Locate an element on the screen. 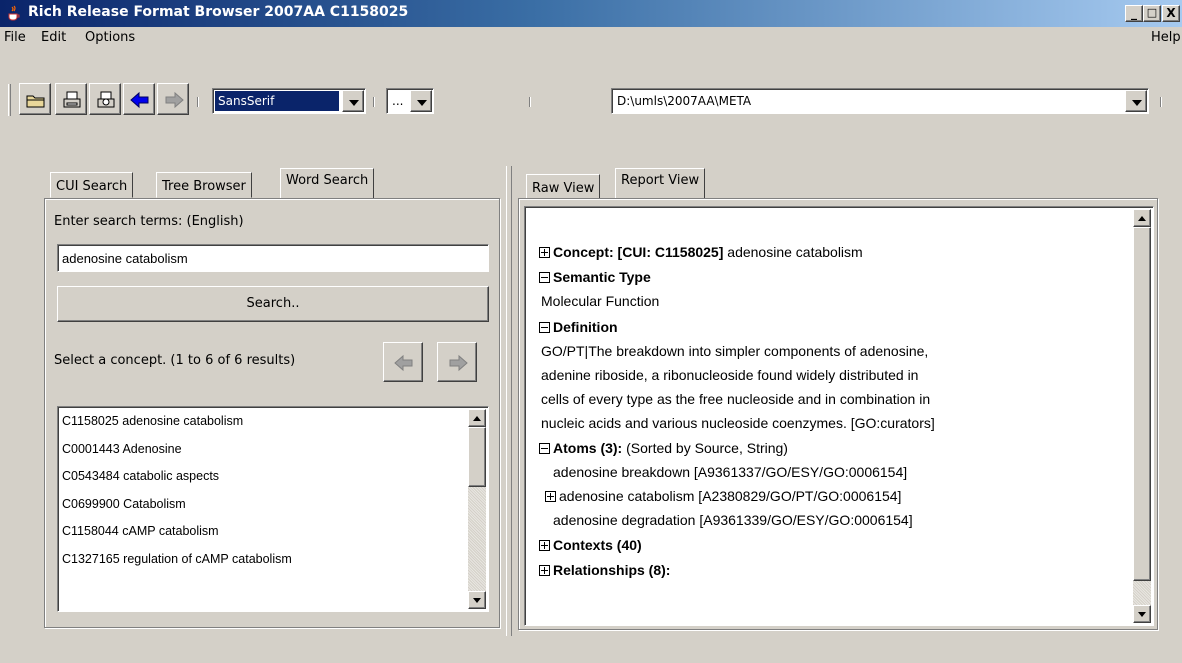 The image size is (1182, 663). list-item: C1327165 regulation of cAMP catabolism is located at coordinates (177, 559).